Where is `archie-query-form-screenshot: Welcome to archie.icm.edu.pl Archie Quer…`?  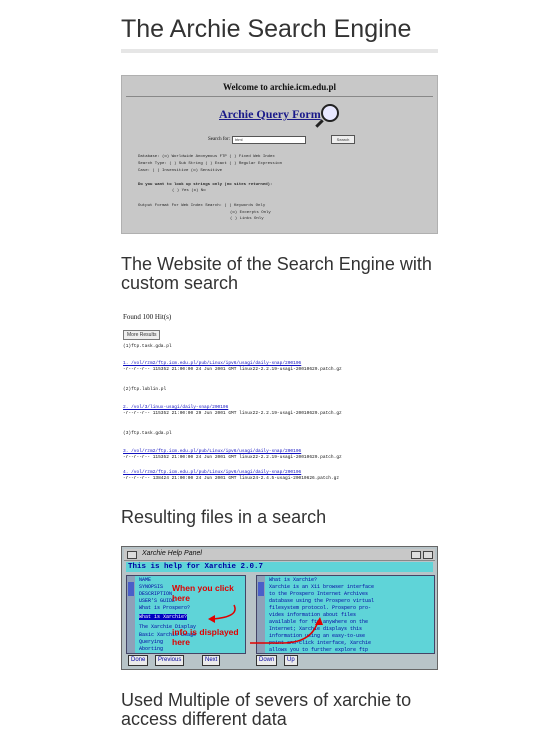 archie-query-form-screenshot: Welcome to archie.icm.edu.pl Archie Quer… is located at coordinates (279, 154).